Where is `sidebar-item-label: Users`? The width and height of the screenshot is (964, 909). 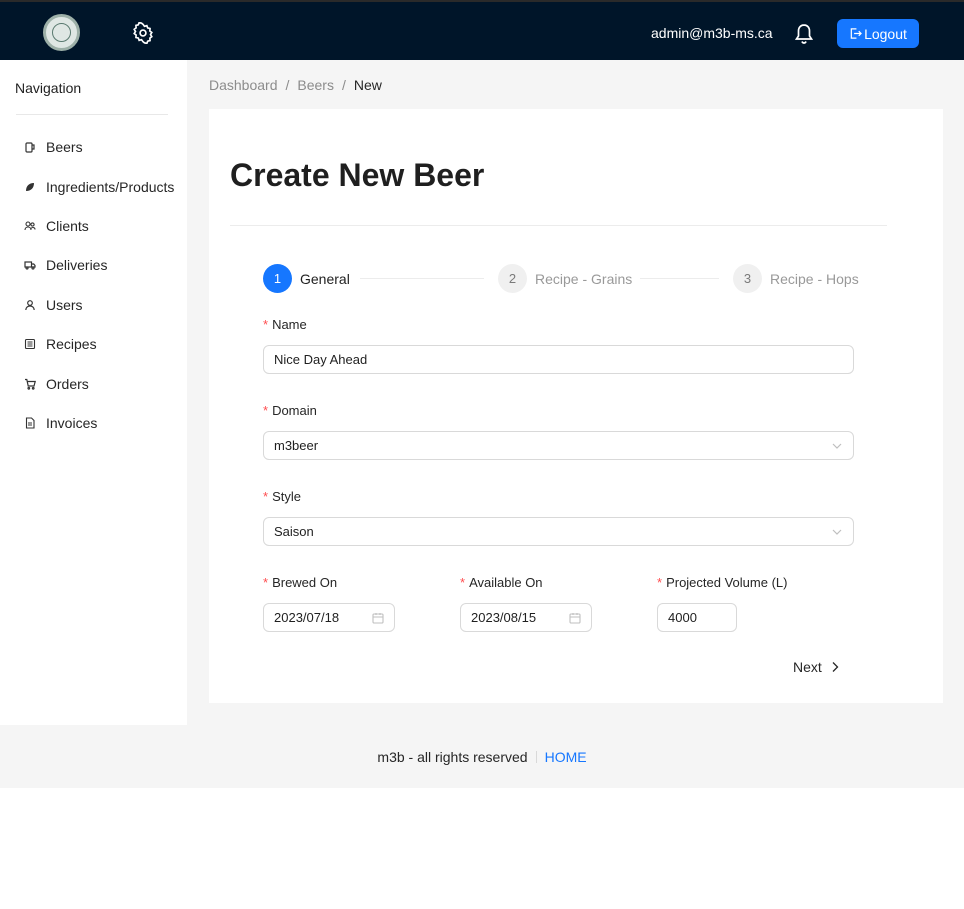
sidebar-item-label: Users is located at coordinates (64, 305).